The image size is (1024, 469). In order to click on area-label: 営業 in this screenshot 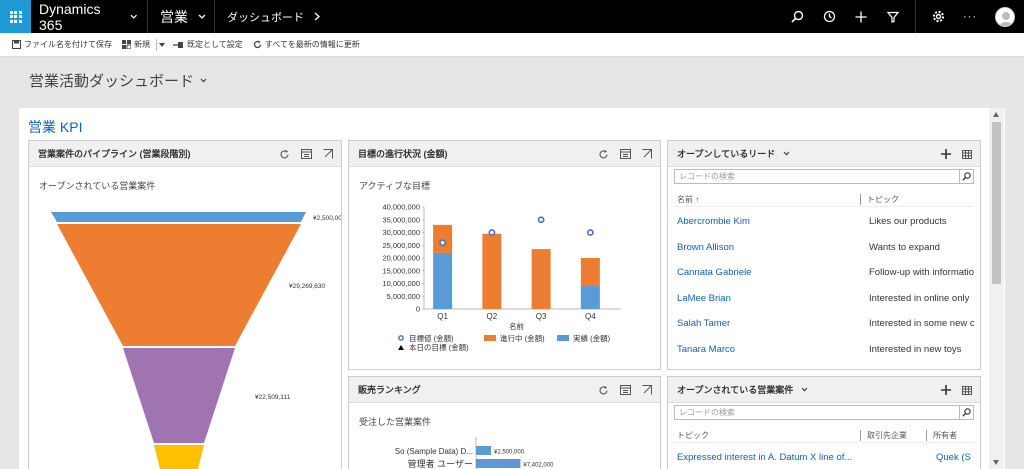, I will do `click(174, 16)`.